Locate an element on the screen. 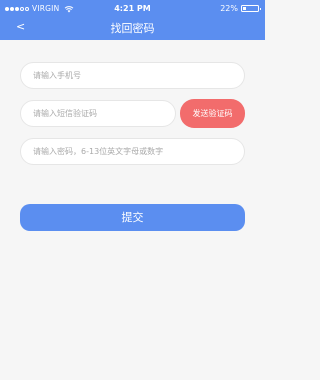 The width and height of the screenshot is (320, 380). nav-bar: < 找回密码 is located at coordinates (132, 28).